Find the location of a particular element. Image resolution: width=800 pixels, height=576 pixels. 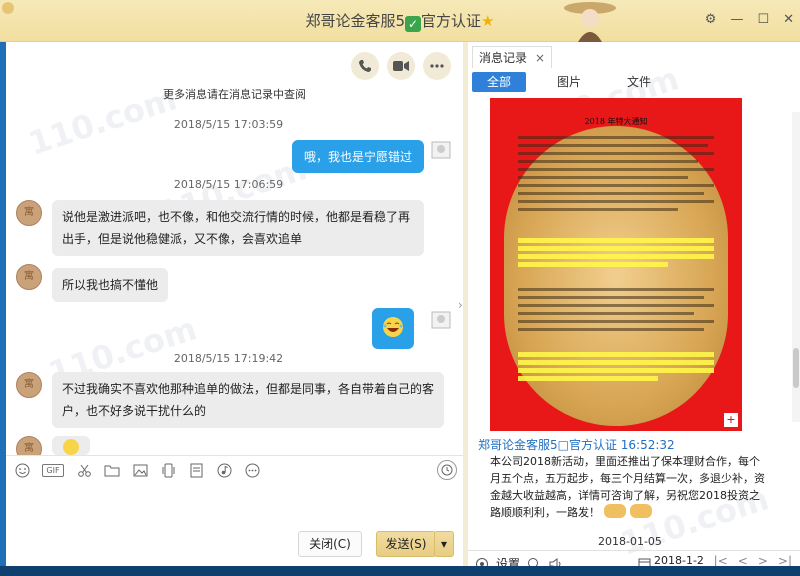

maximize-button: ☐ is located at coordinates (763, 19).